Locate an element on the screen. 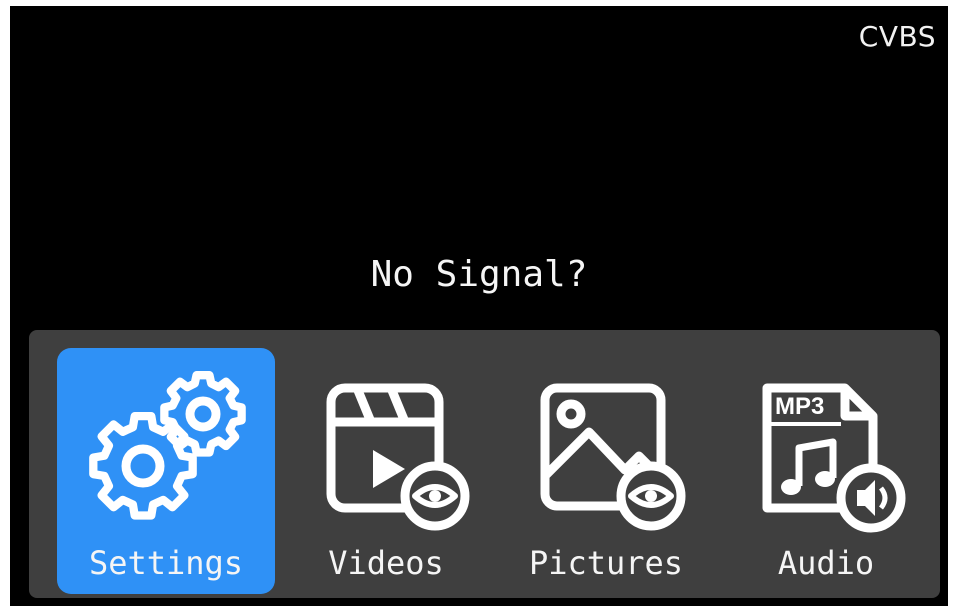 Image resolution: width=957 pixels, height=614 pixels. mp3-audio-icon: MP3 is located at coordinates (826, 448).